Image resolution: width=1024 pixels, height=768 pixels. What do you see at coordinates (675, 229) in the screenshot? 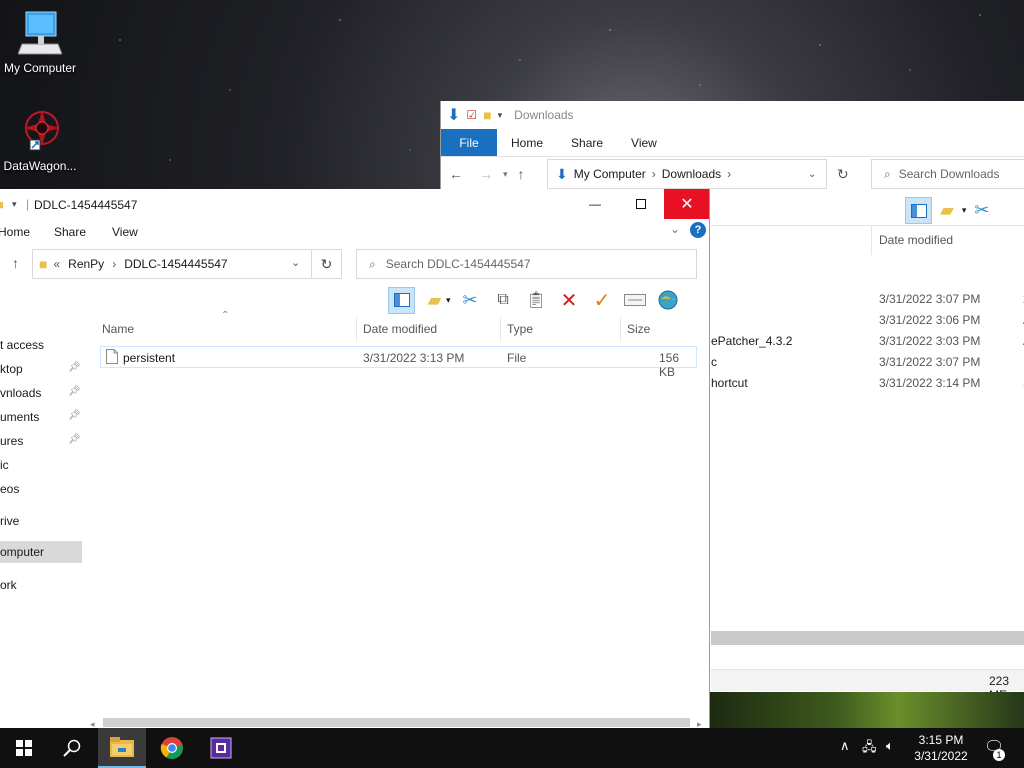
I see `ribbon-expand-icon: ⌄` at bounding box center [675, 229].